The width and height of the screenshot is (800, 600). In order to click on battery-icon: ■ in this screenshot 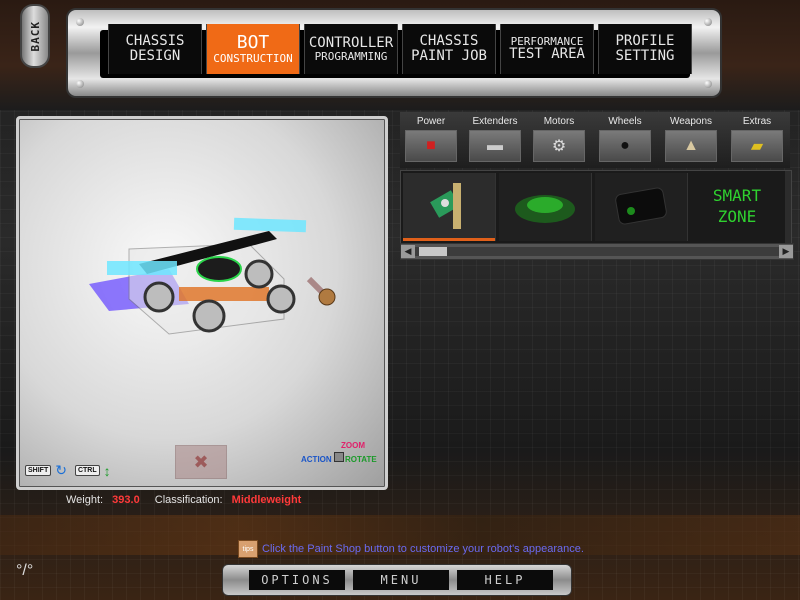, I will do `click(431, 146)`.